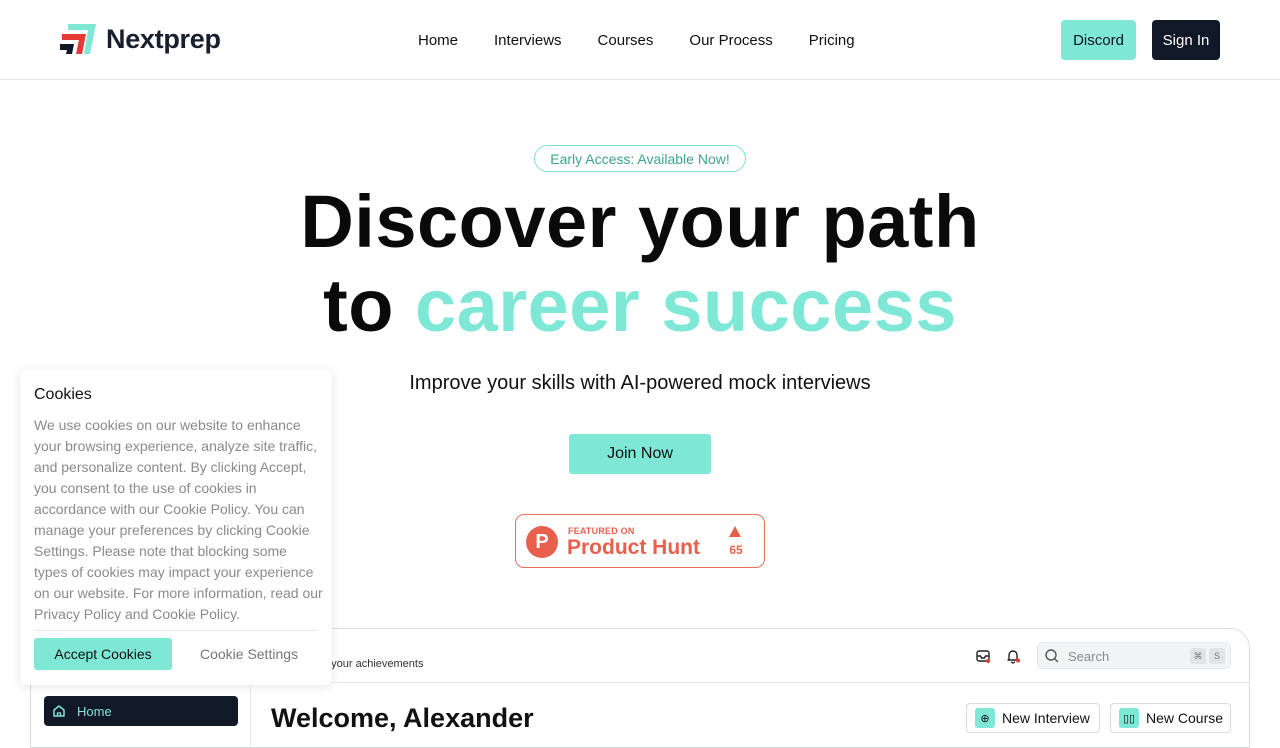 The width and height of the screenshot is (1280, 748). What do you see at coordinates (176, 630) in the screenshot?
I see `cookie-divider` at bounding box center [176, 630].